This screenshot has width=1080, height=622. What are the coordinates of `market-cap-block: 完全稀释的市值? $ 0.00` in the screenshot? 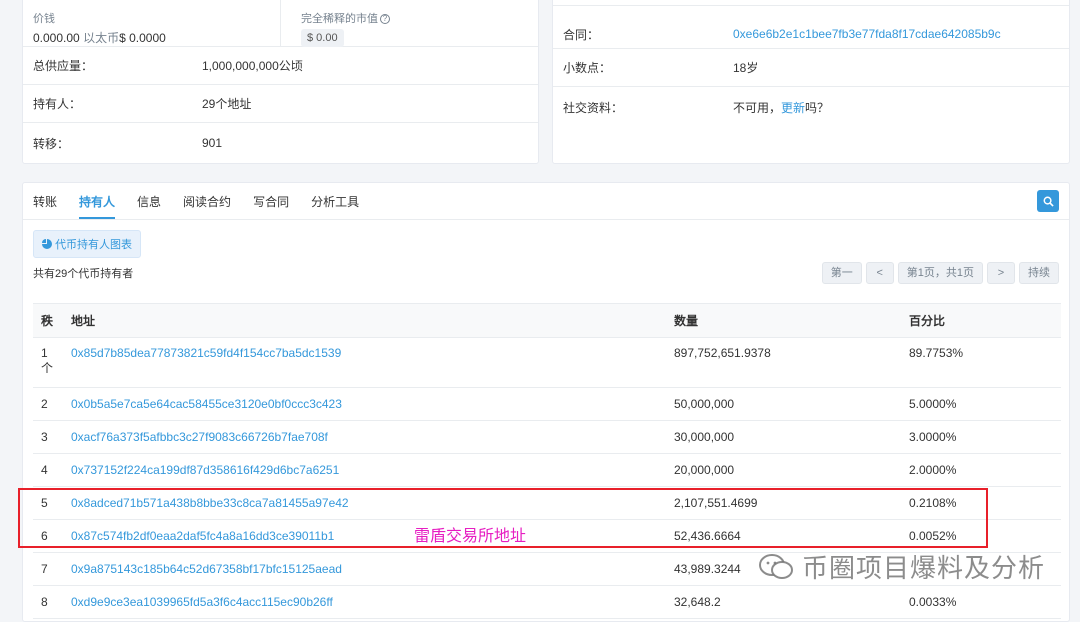 It's located at (335, 23).